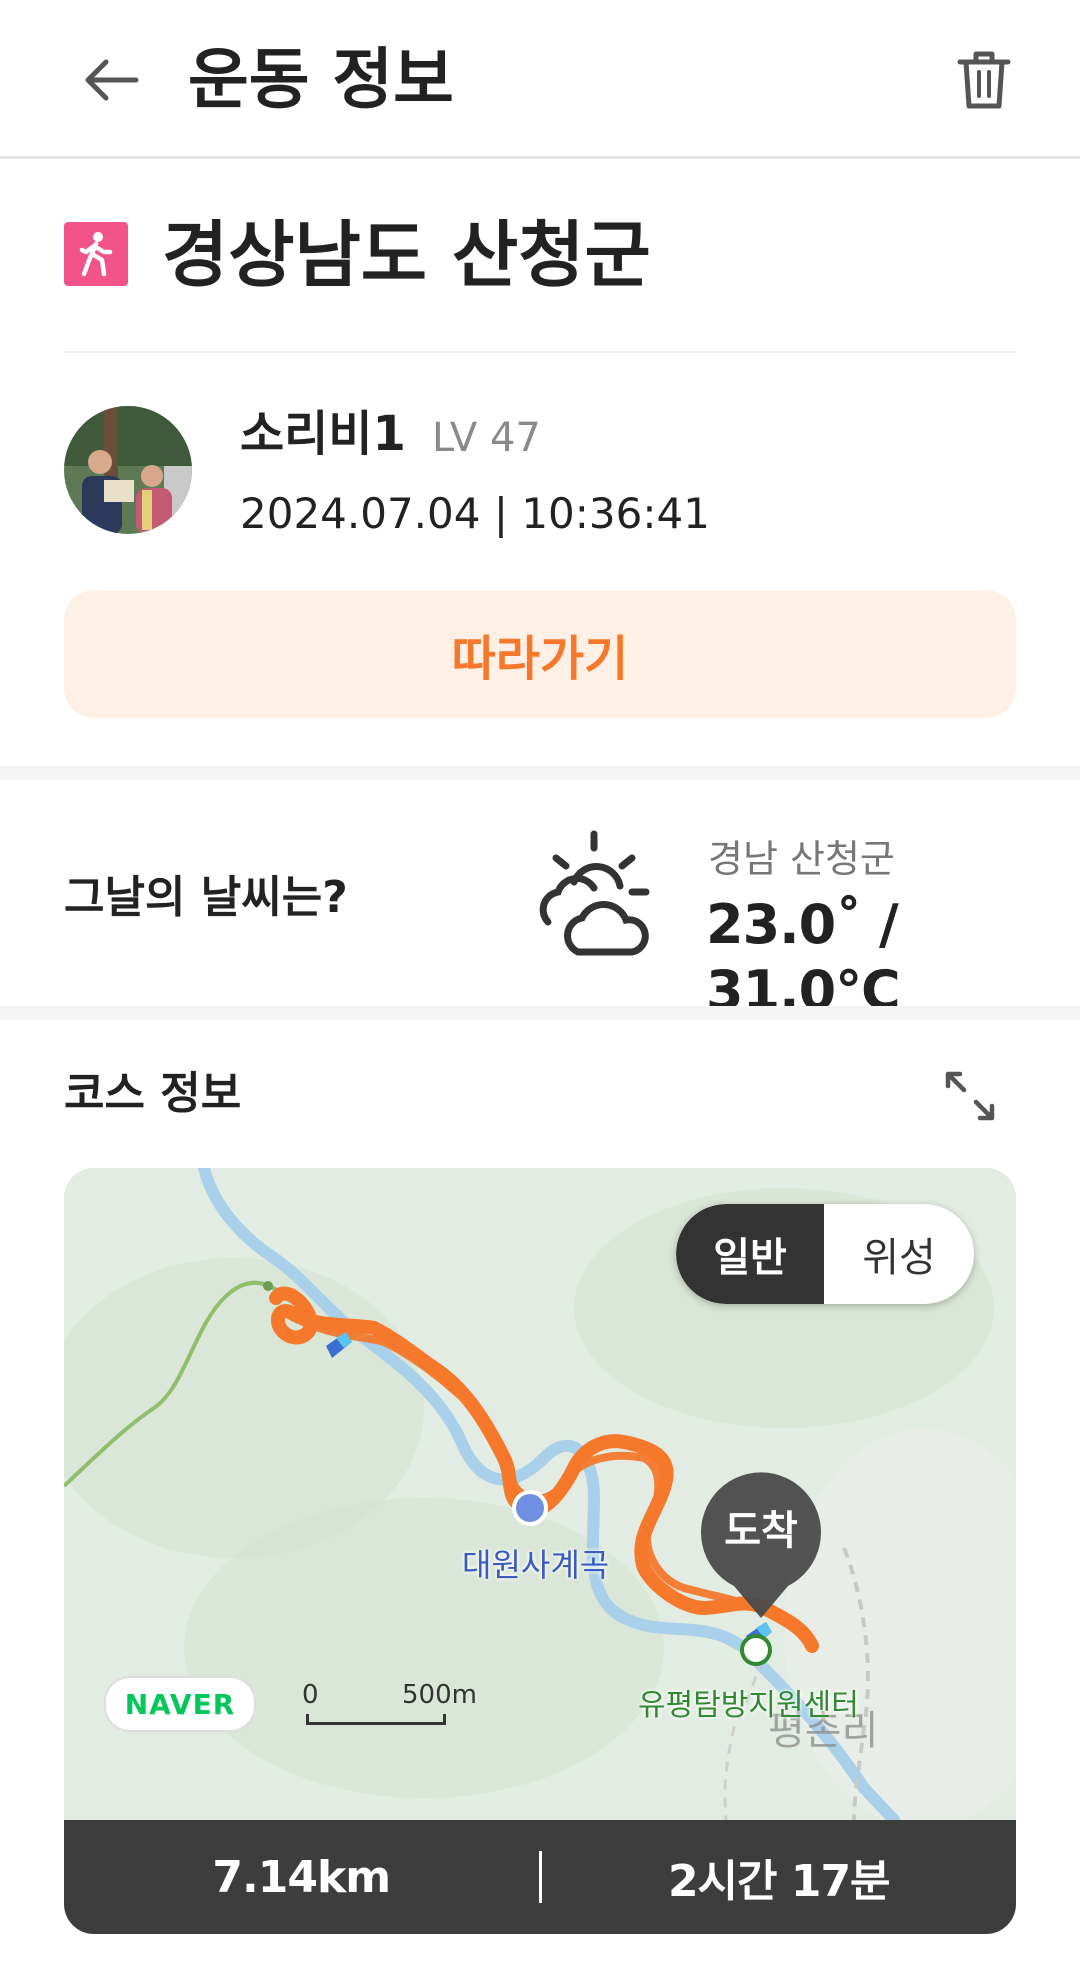 The image size is (1080, 1979). I want to click on map-scale-bar, so click(376, 1719).